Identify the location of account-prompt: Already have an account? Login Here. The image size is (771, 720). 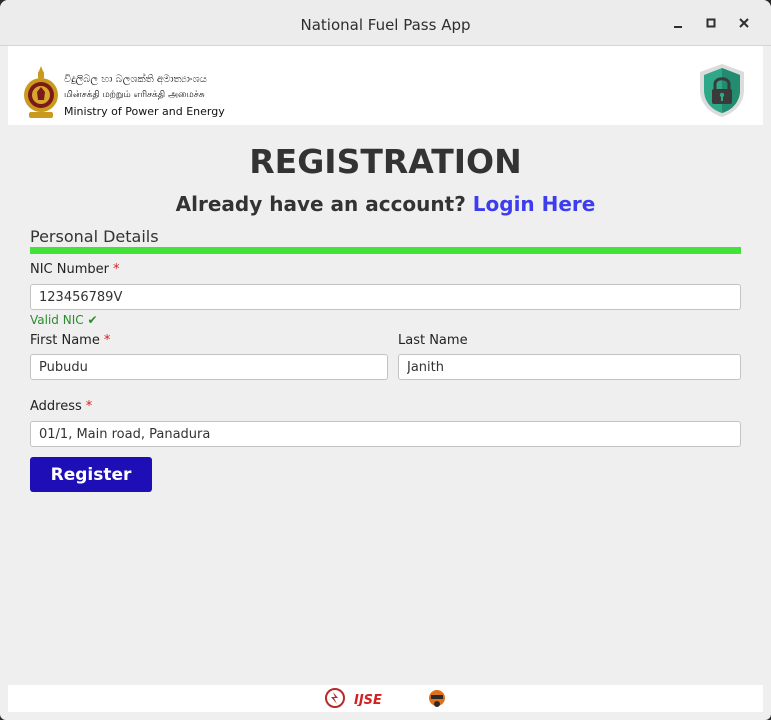
(385, 204).